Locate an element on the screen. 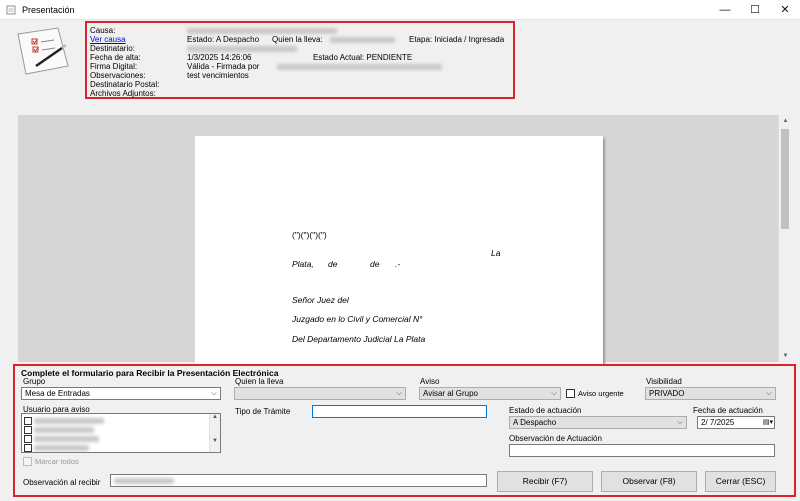 Image resolution: width=800 pixels, height=501 pixels. aviso-urgente-checkbox is located at coordinates (570, 393).